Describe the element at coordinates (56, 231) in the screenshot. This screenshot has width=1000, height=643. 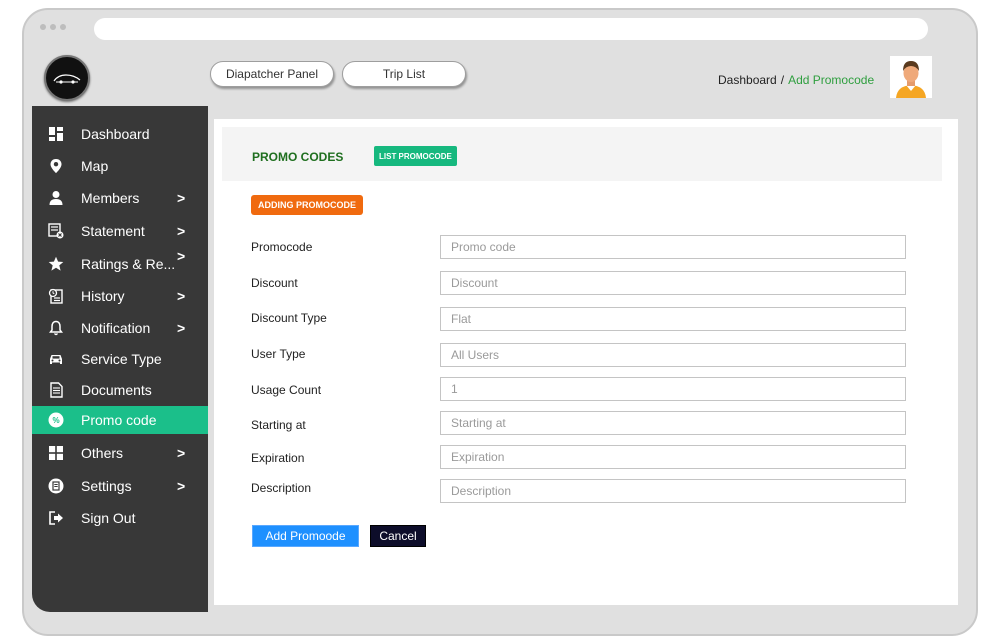
I see `statement-icon` at that location.